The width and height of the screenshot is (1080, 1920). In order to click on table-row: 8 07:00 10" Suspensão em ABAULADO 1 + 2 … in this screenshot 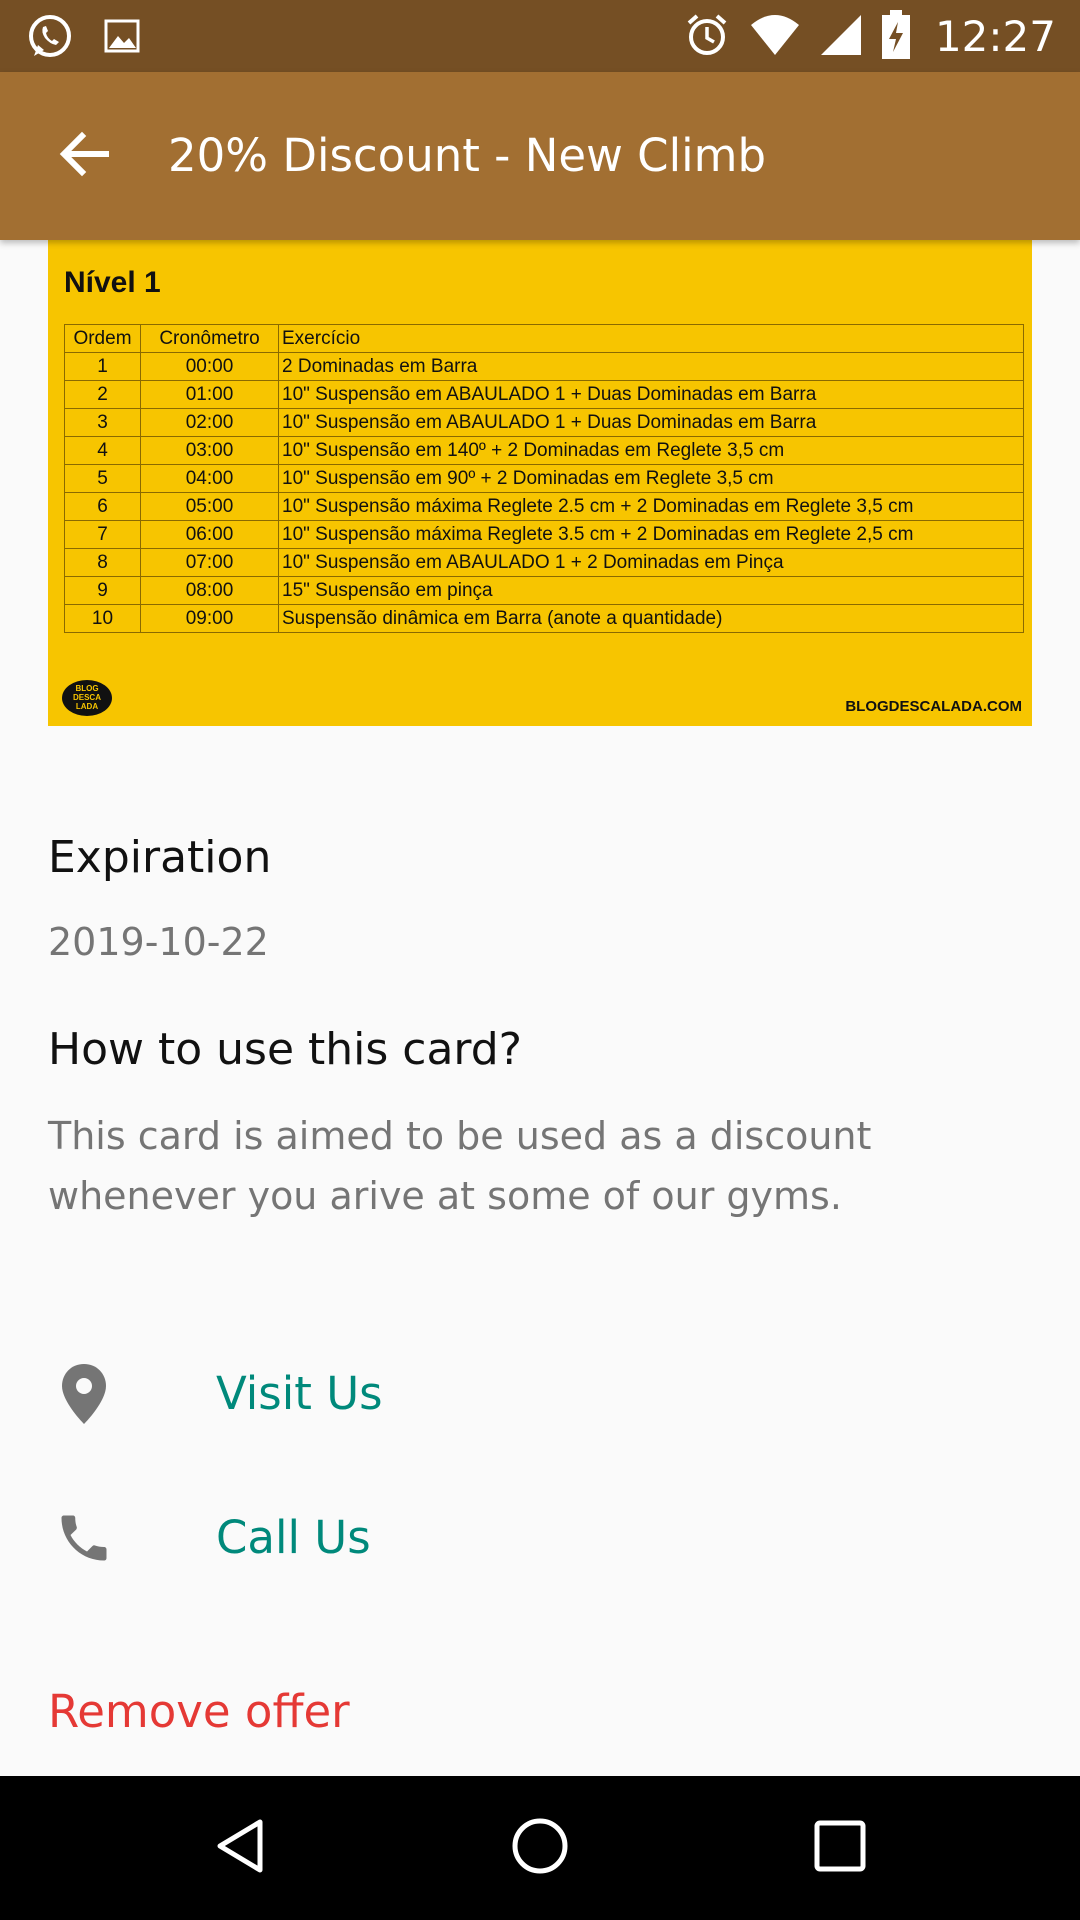, I will do `click(544, 562)`.